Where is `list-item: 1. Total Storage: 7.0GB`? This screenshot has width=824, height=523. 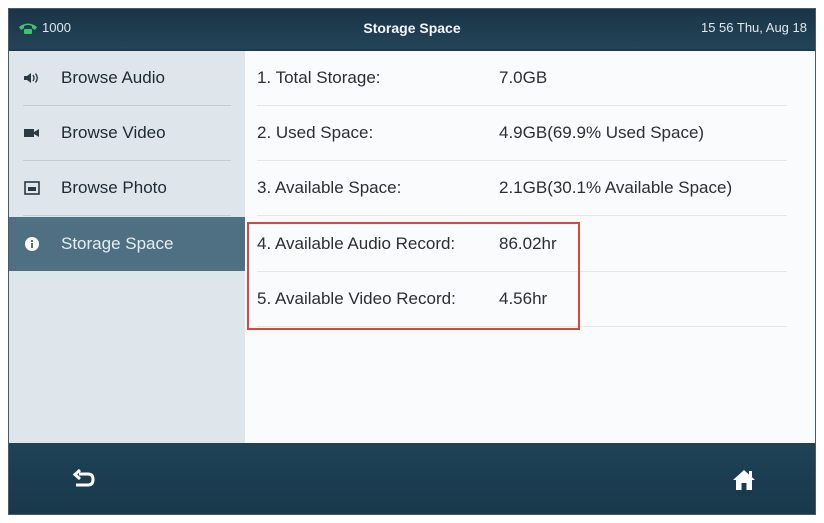
list-item: 1. Total Storage: 7.0GB is located at coordinates (522, 78).